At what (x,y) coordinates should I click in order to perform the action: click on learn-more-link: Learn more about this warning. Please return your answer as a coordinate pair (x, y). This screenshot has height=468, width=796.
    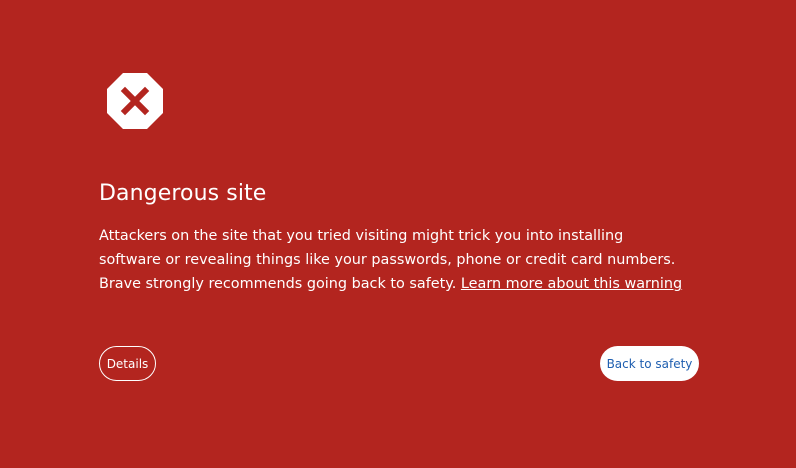
    Looking at the image, I should click on (571, 284).